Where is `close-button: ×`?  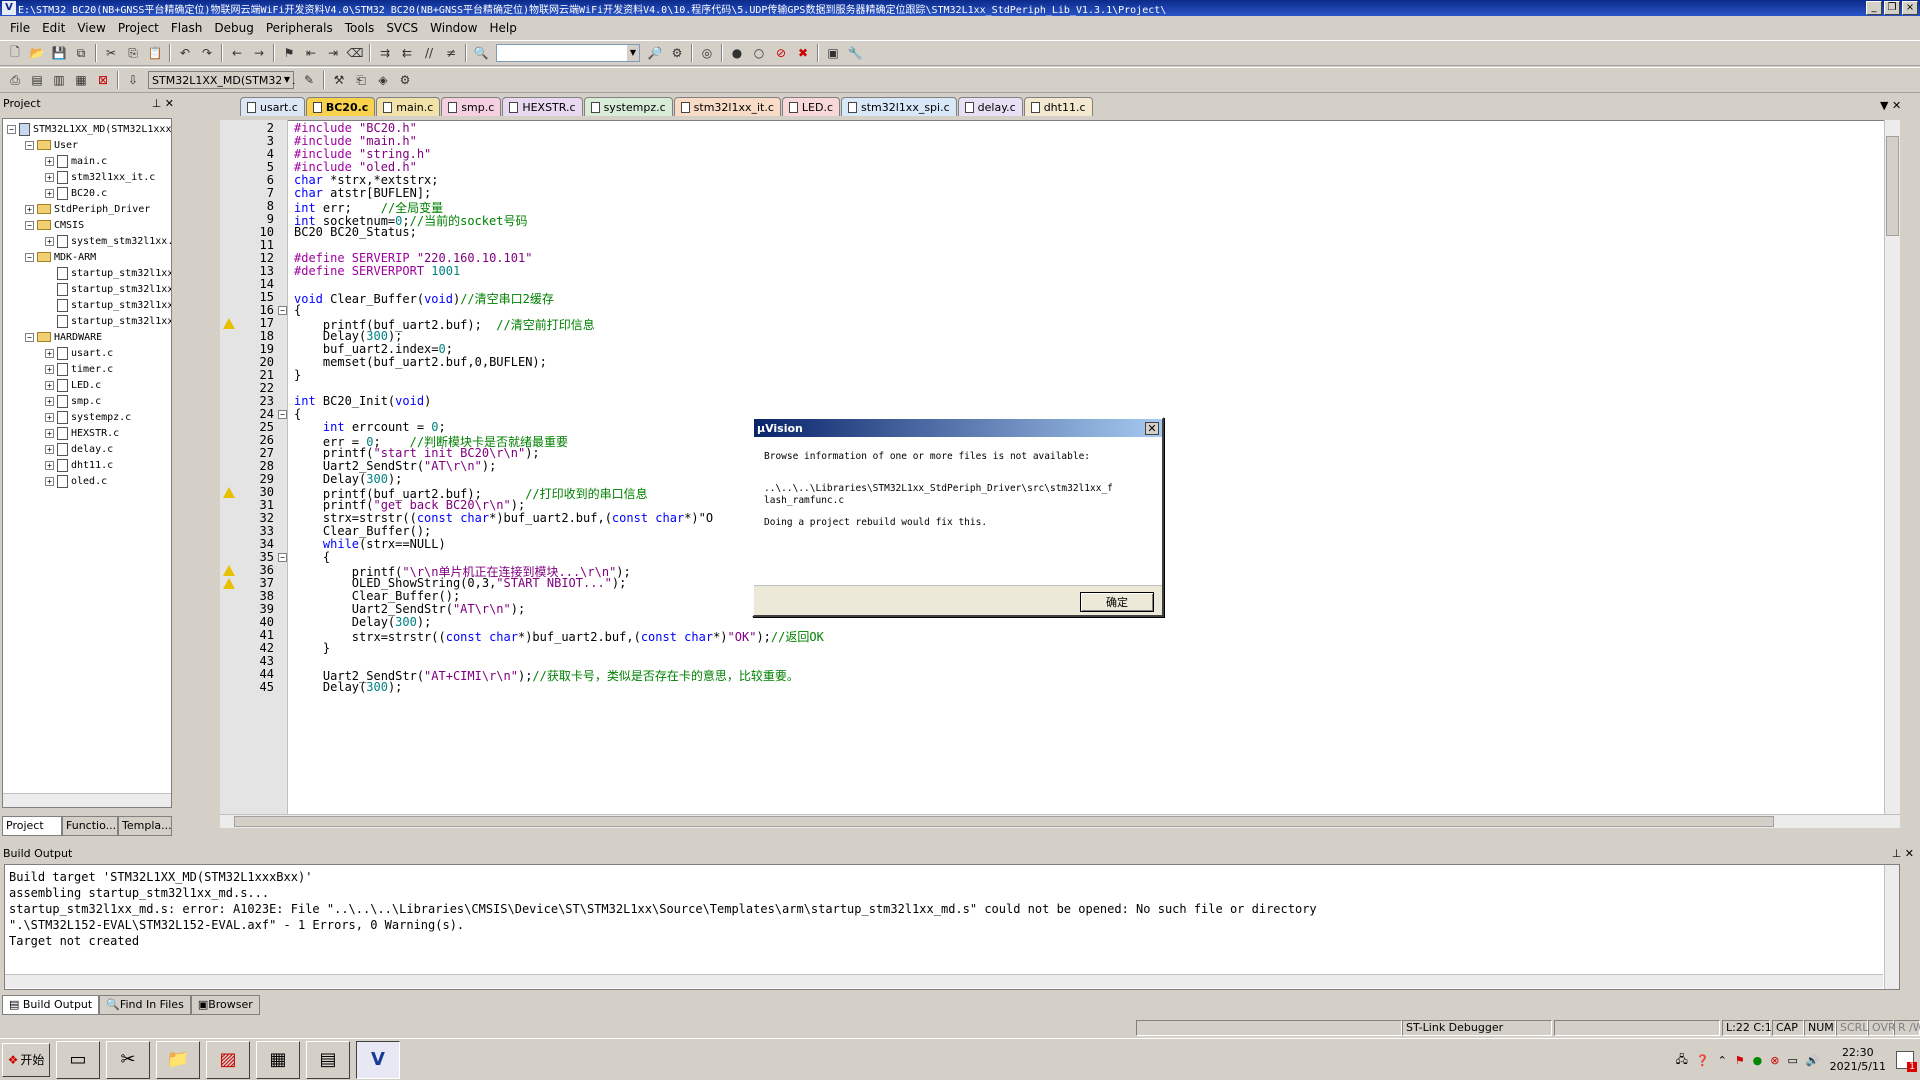 close-button: × is located at coordinates (1910, 8).